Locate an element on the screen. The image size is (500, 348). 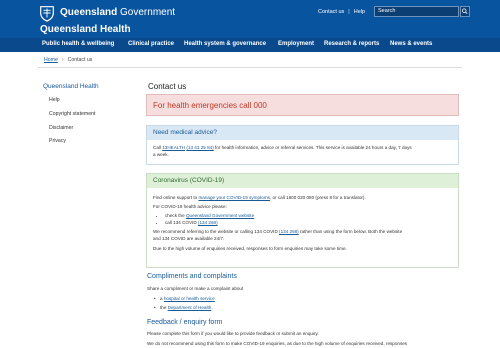
nav-clinical-practice: Clinical practice is located at coordinates (151, 44).